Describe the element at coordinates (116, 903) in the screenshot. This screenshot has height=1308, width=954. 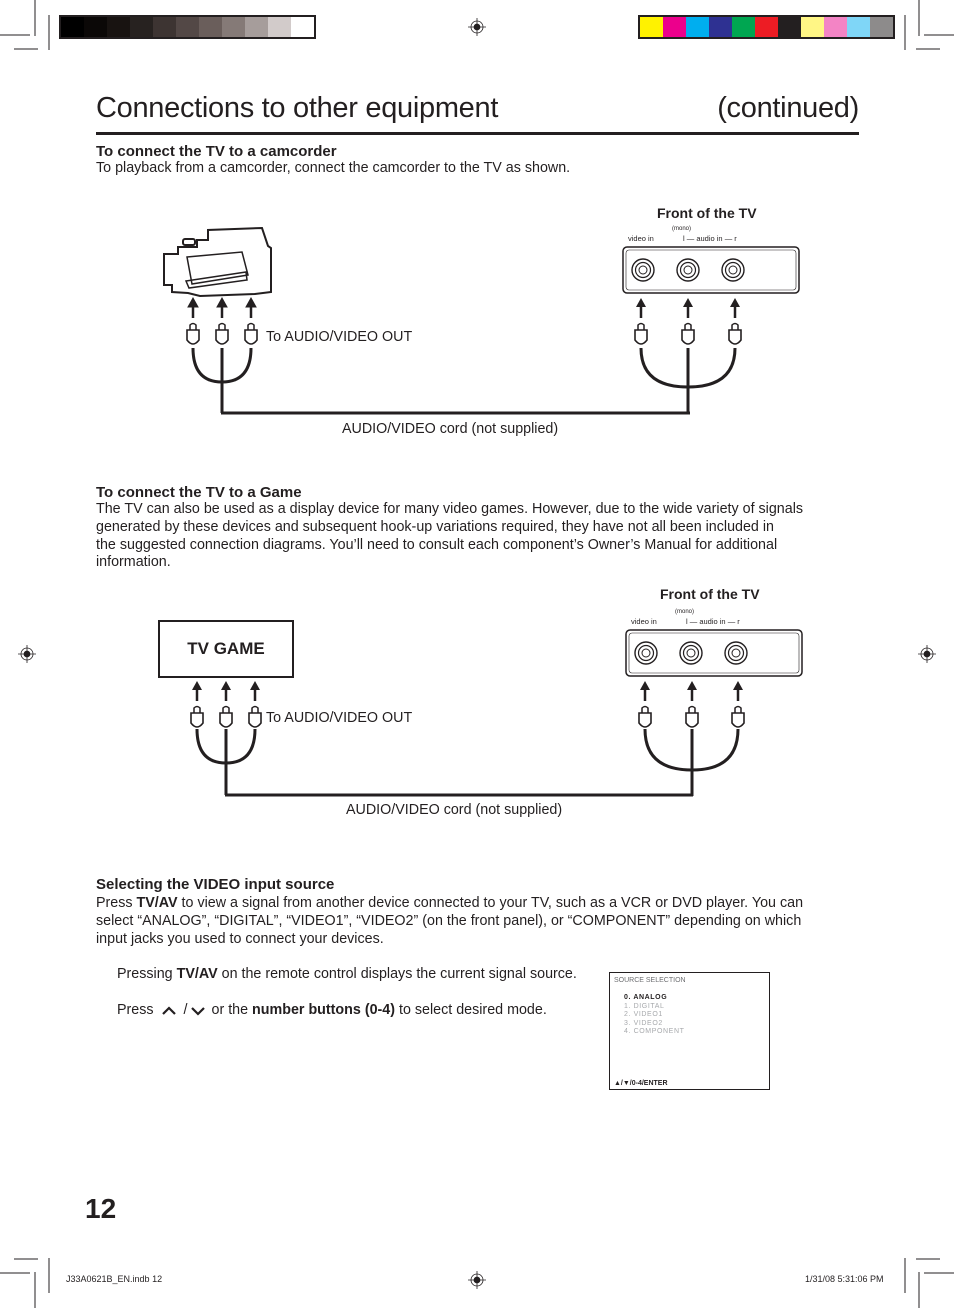
I see `body-text: Press` at that location.